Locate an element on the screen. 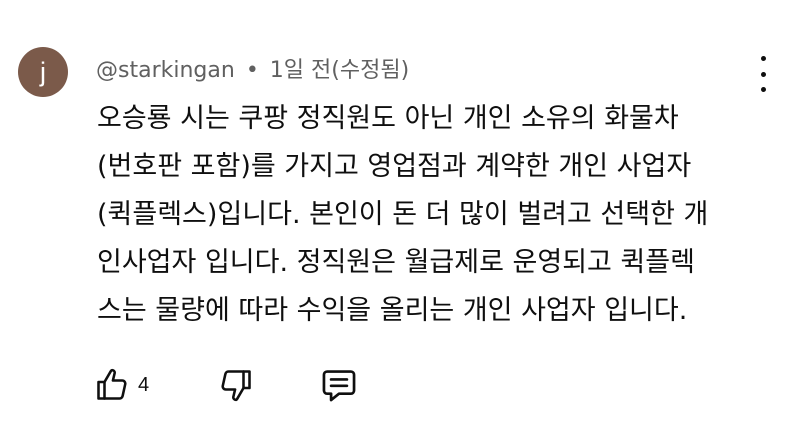 This screenshot has width=795, height=432. thumbs-down-icon is located at coordinates (236, 386).